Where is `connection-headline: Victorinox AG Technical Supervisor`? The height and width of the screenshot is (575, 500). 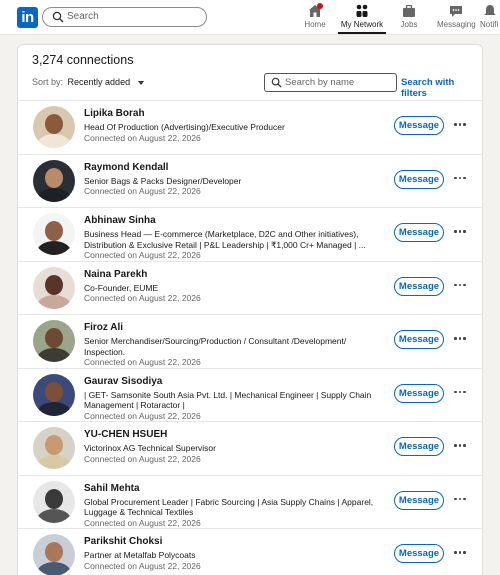 connection-headline: Victorinox AG Technical Supervisor is located at coordinates (150, 448).